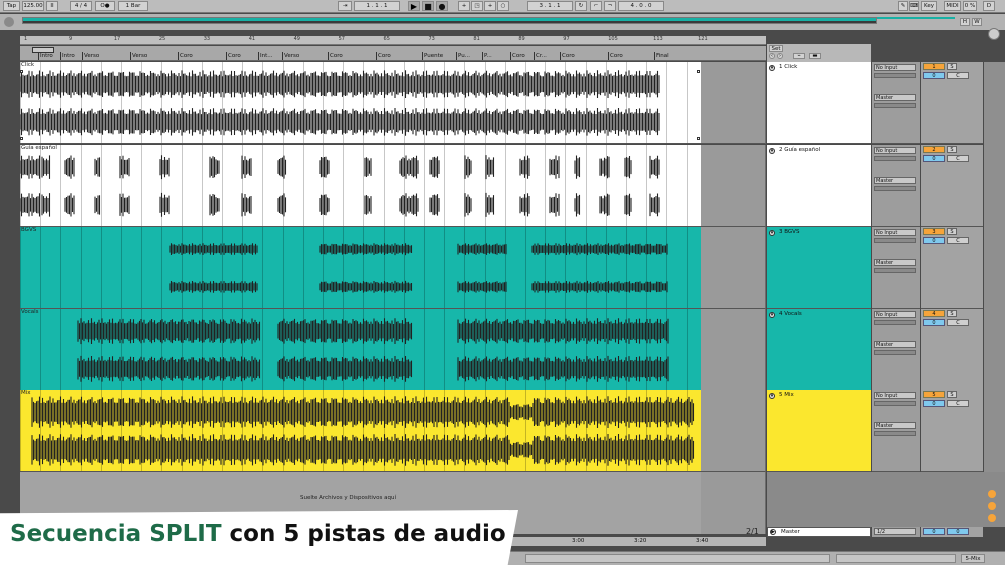  What do you see at coordinates (903, 6) in the screenshot?
I see `draw-mode-icon: ✎` at bounding box center [903, 6].